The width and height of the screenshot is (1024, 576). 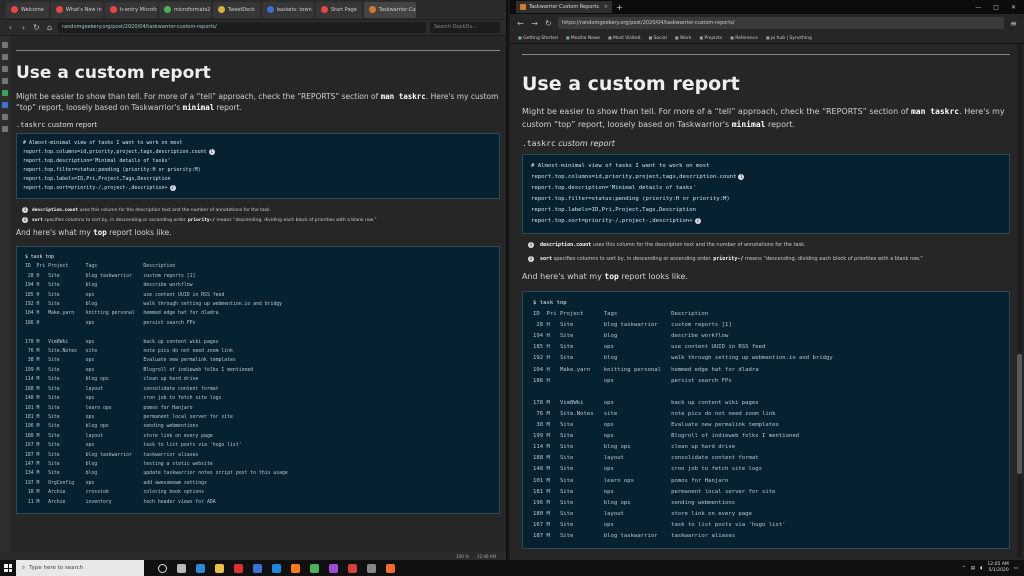 I want to click on pinned-apps, so click(x=269, y=568).